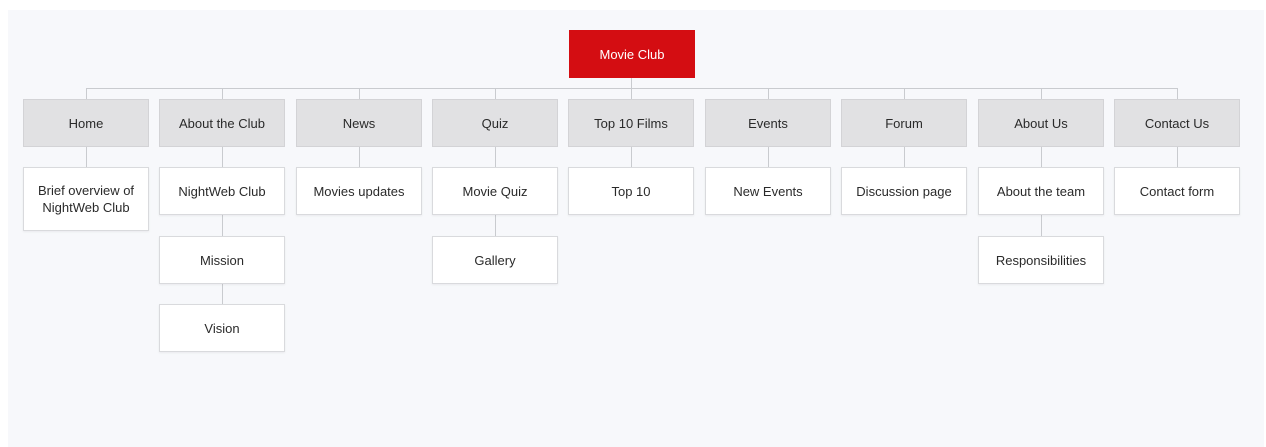  What do you see at coordinates (631, 93) in the screenshot?
I see `connector-top10` at bounding box center [631, 93].